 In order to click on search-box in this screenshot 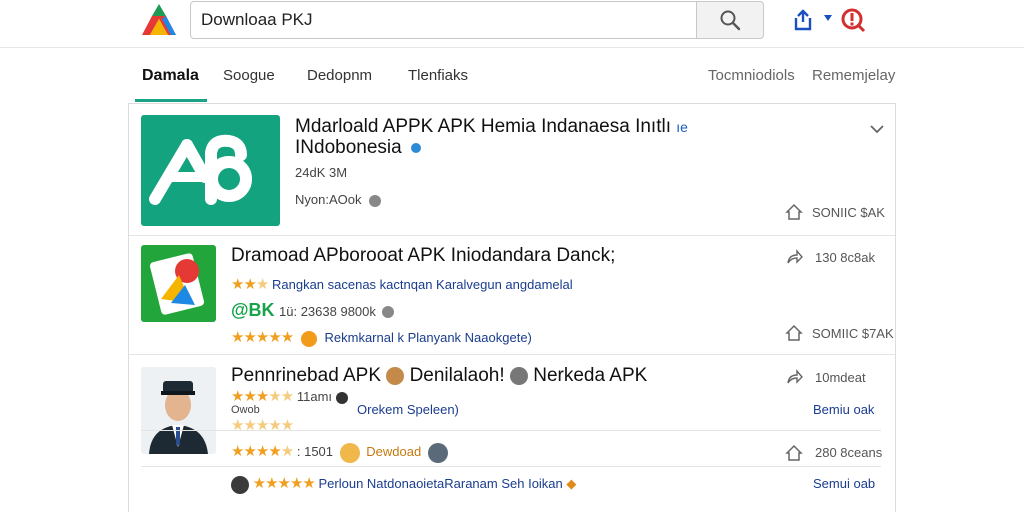, I will do `click(443, 20)`.